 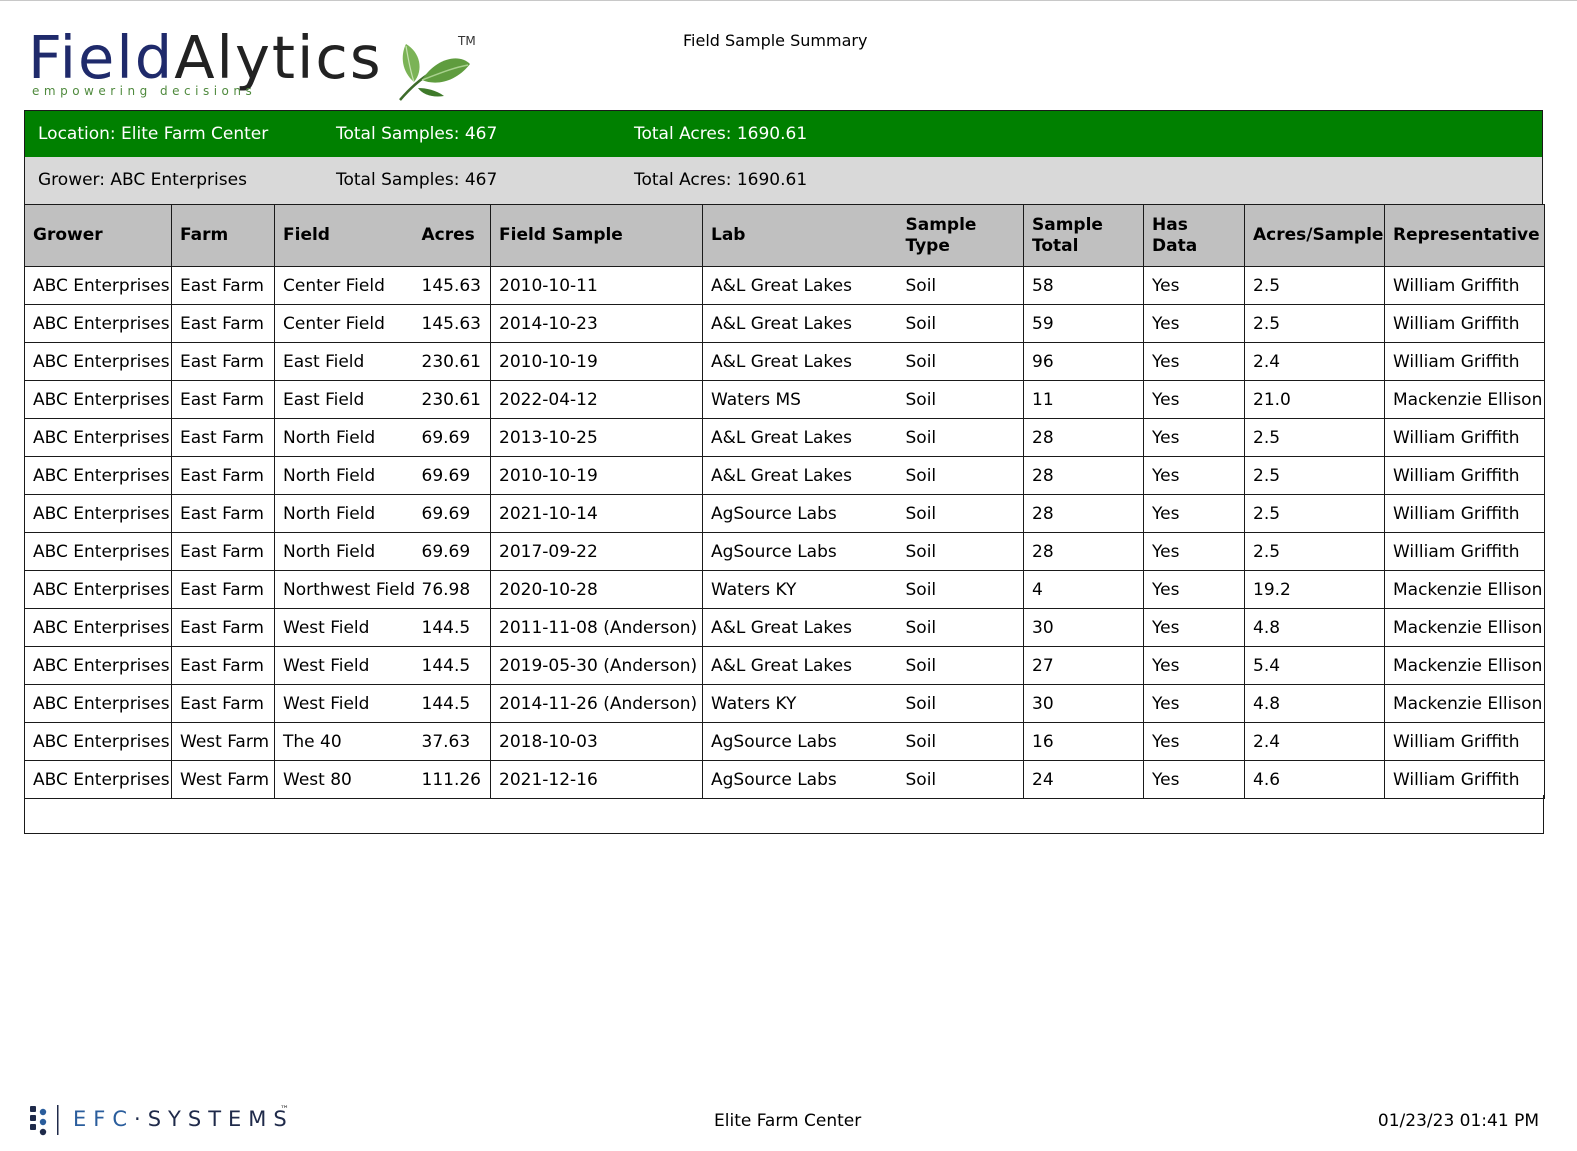 What do you see at coordinates (183, 1119) in the screenshot?
I see `efc-wordmark: EFC·SYSTEMS` at bounding box center [183, 1119].